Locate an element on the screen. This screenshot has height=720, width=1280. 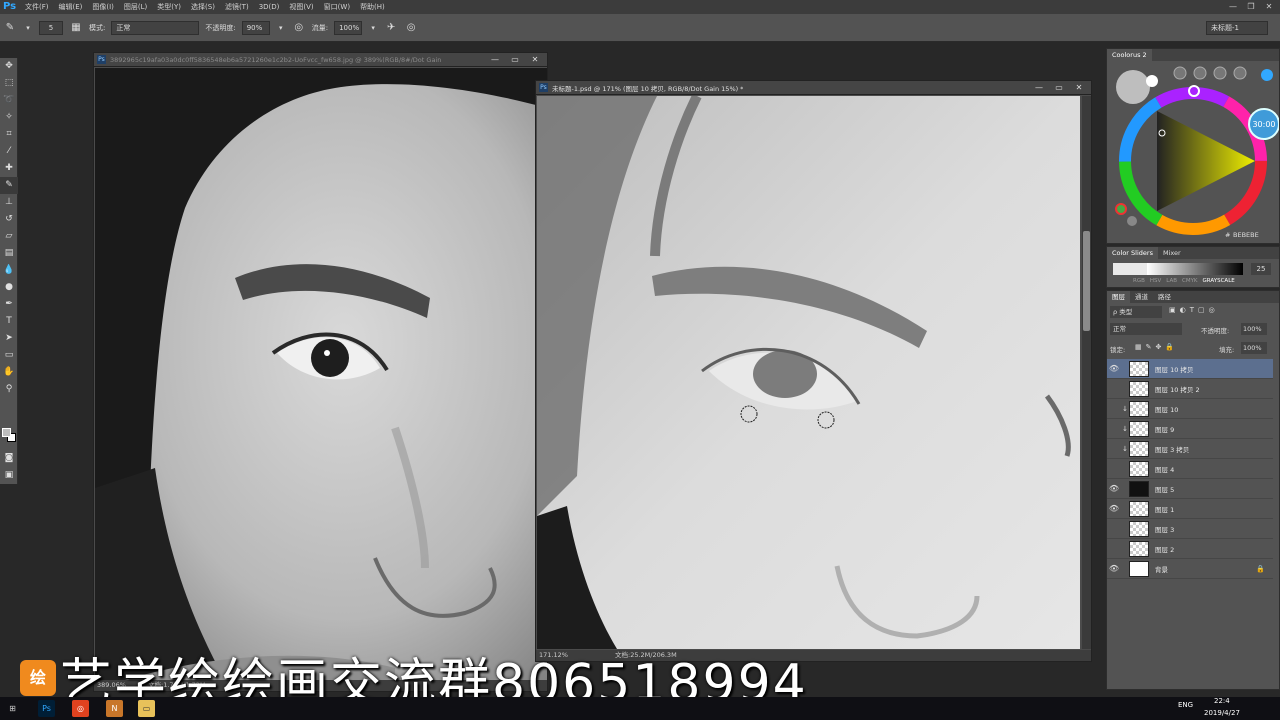
close-button: ✕ is located at coordinates (1269, 7).